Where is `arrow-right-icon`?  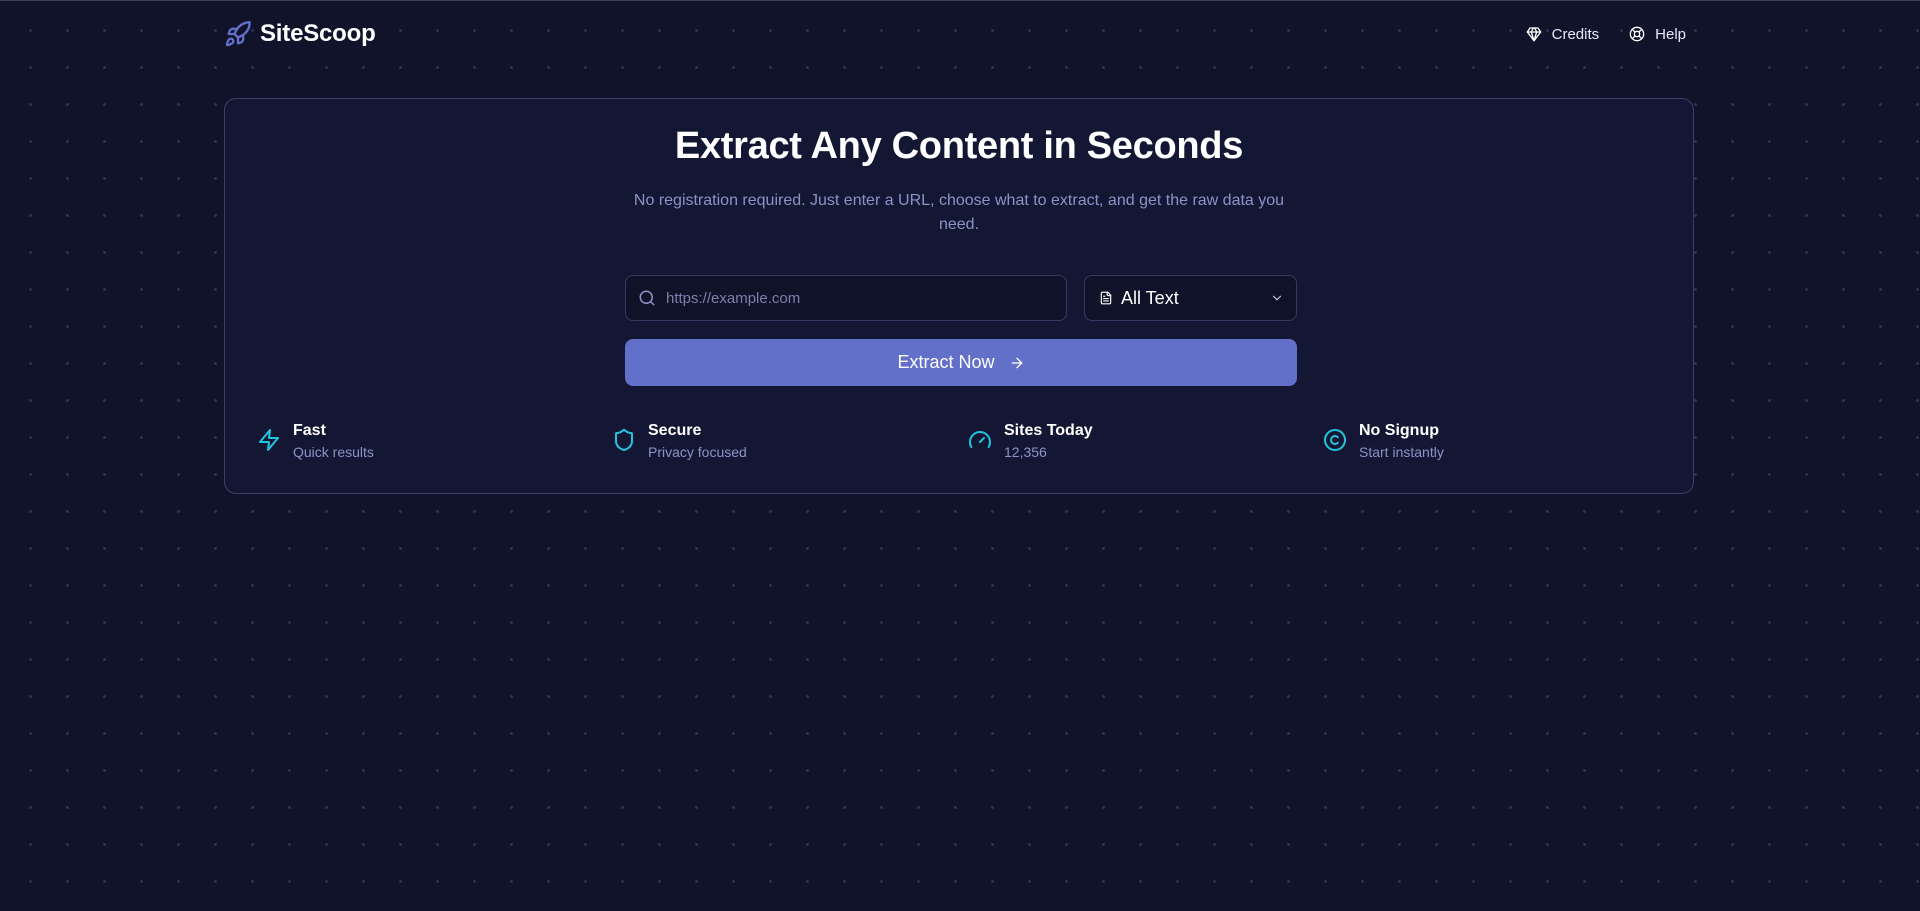 arrow-right-icon is located at coordinates (1017, 363).